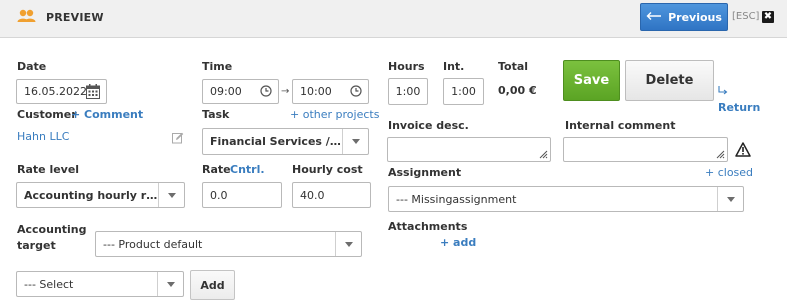 Image resolution: width=787 pixels, height=307 pixels. Describe the element at coordinates (428, 125) in the screenshot. I see `invoice-desc-label: Invoice desc.` at that location.